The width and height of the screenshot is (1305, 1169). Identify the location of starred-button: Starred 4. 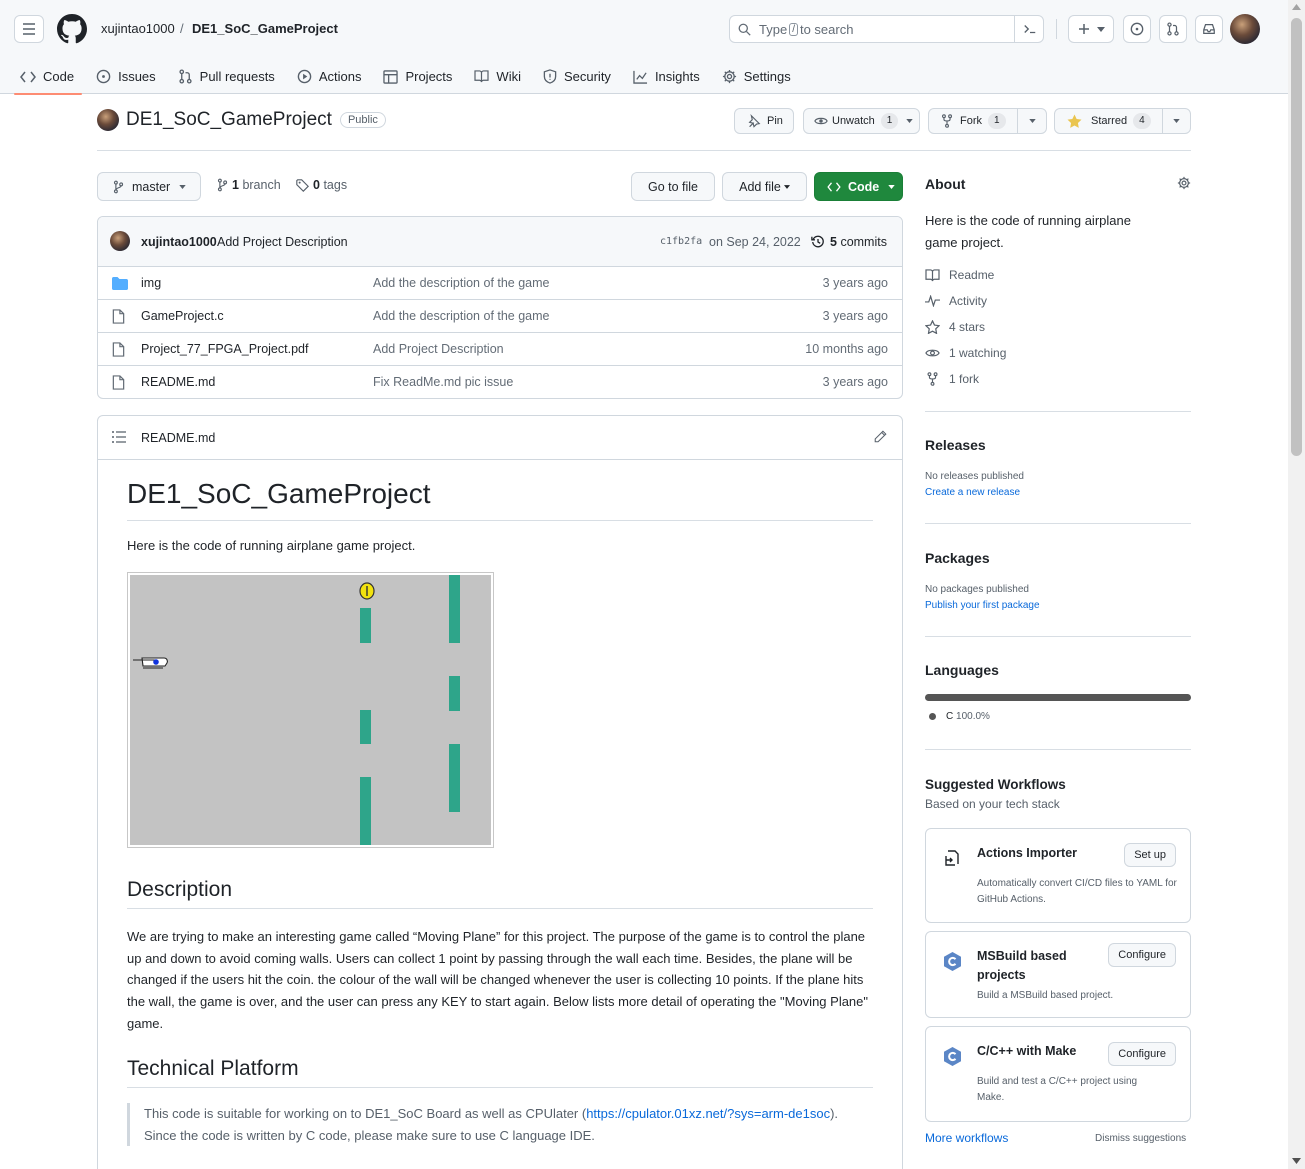
(1122, 121).